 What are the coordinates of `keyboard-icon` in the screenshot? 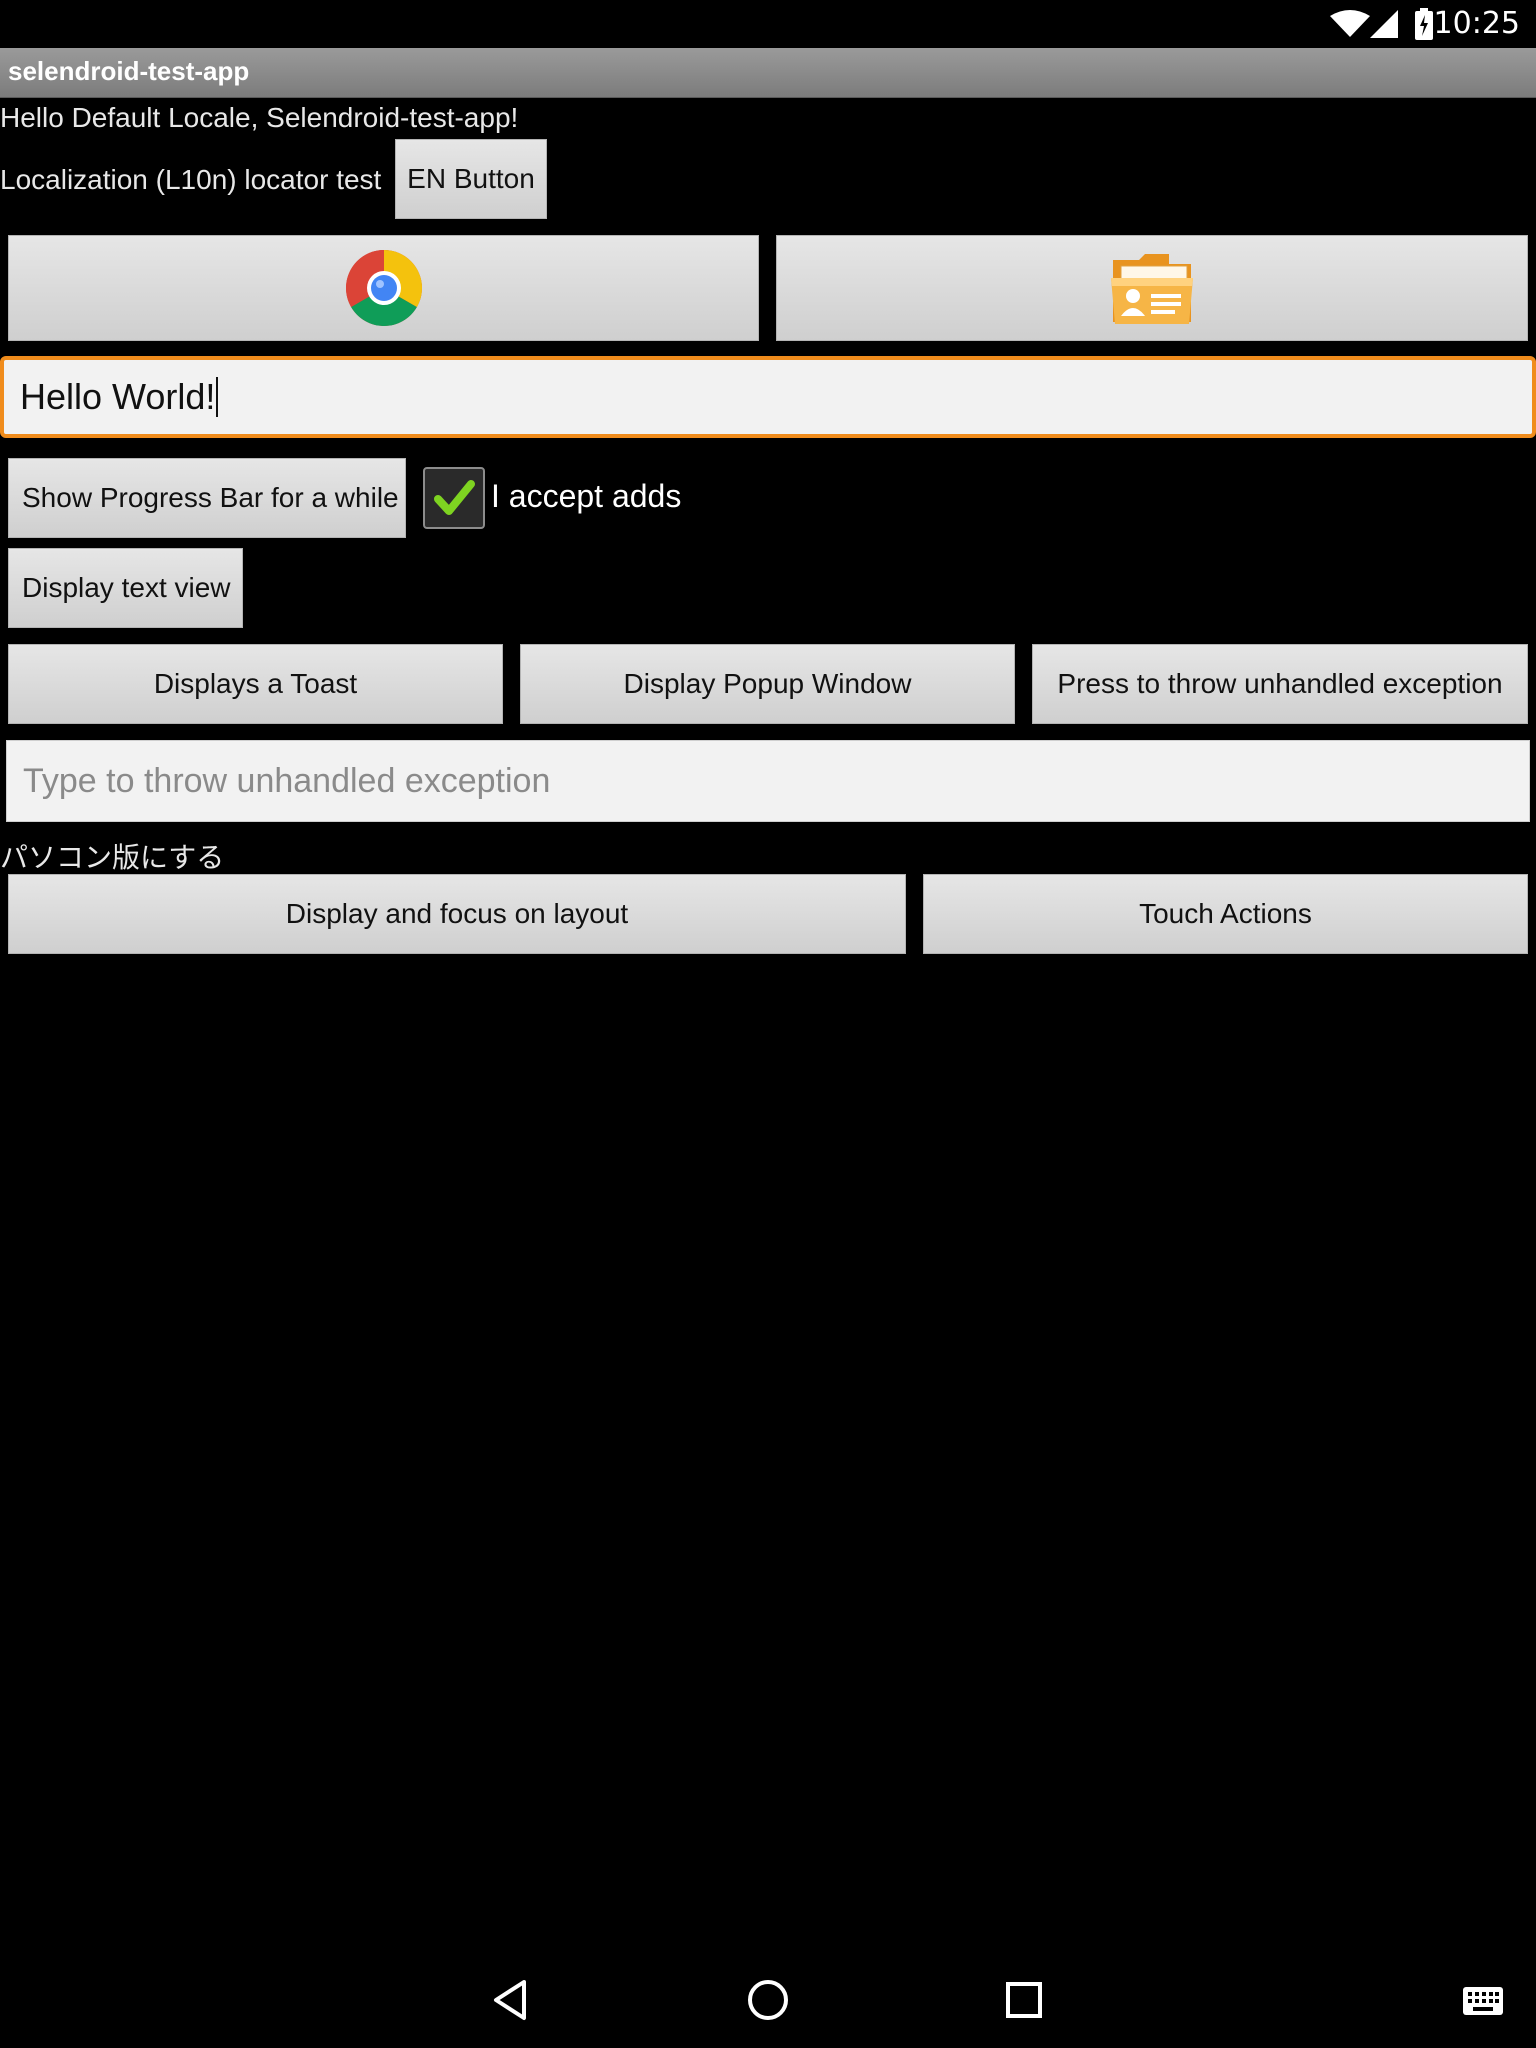 It's located at (1483, 2001).